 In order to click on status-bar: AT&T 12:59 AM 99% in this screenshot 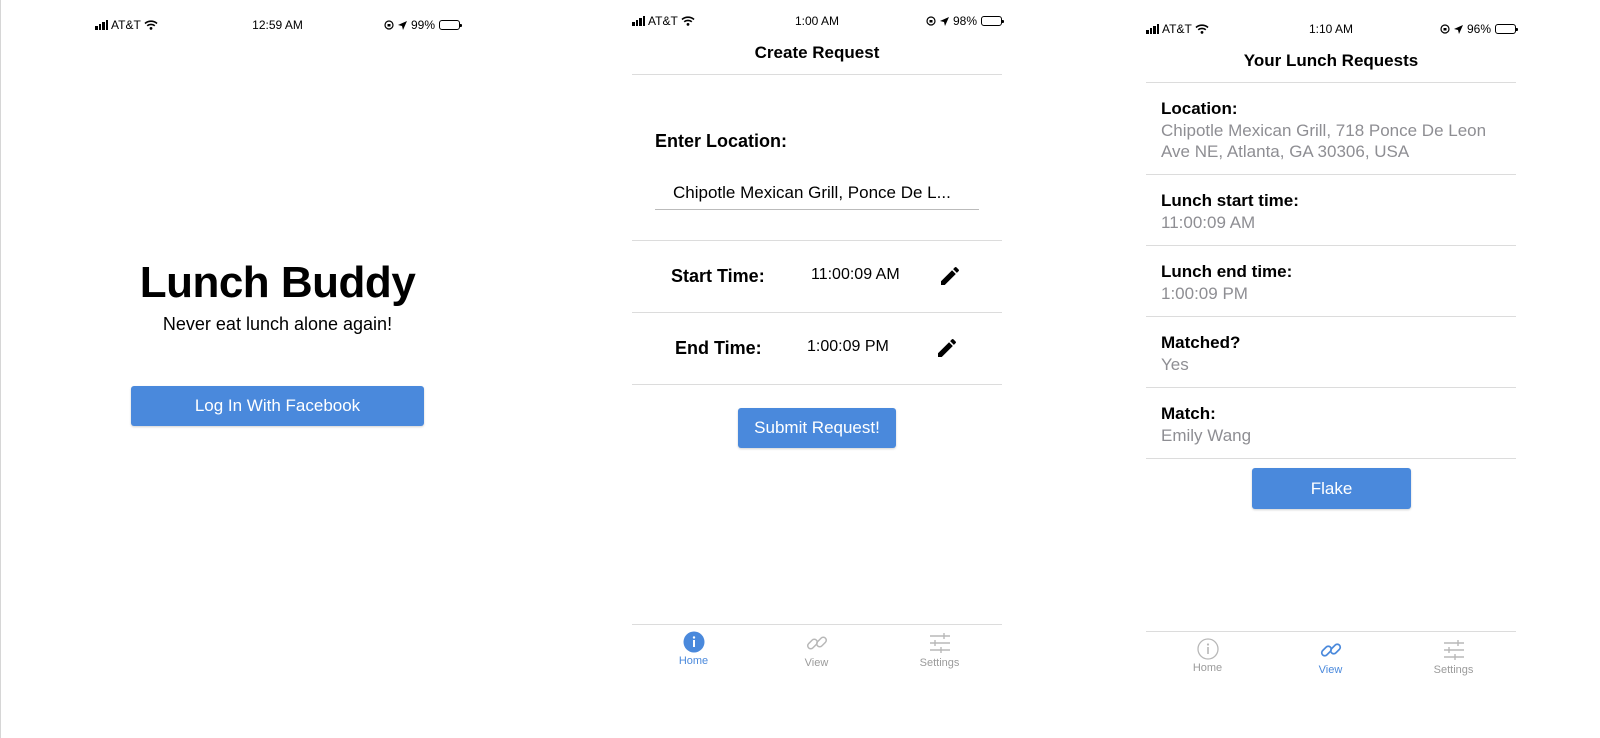, I will do `click(278, 27)`.